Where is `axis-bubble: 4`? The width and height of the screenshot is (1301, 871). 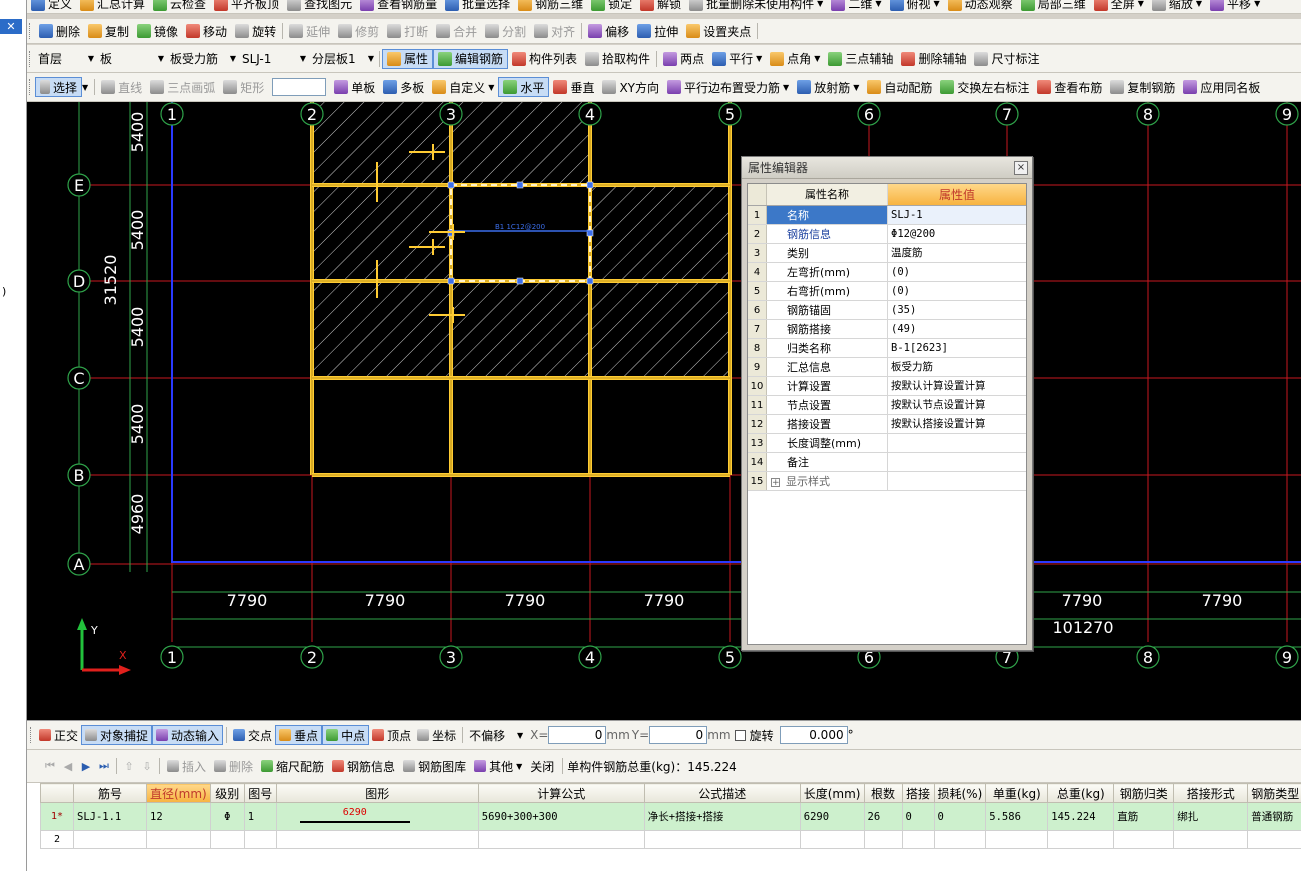
axis-bubble: 4 is located at coordinates (590, 657).